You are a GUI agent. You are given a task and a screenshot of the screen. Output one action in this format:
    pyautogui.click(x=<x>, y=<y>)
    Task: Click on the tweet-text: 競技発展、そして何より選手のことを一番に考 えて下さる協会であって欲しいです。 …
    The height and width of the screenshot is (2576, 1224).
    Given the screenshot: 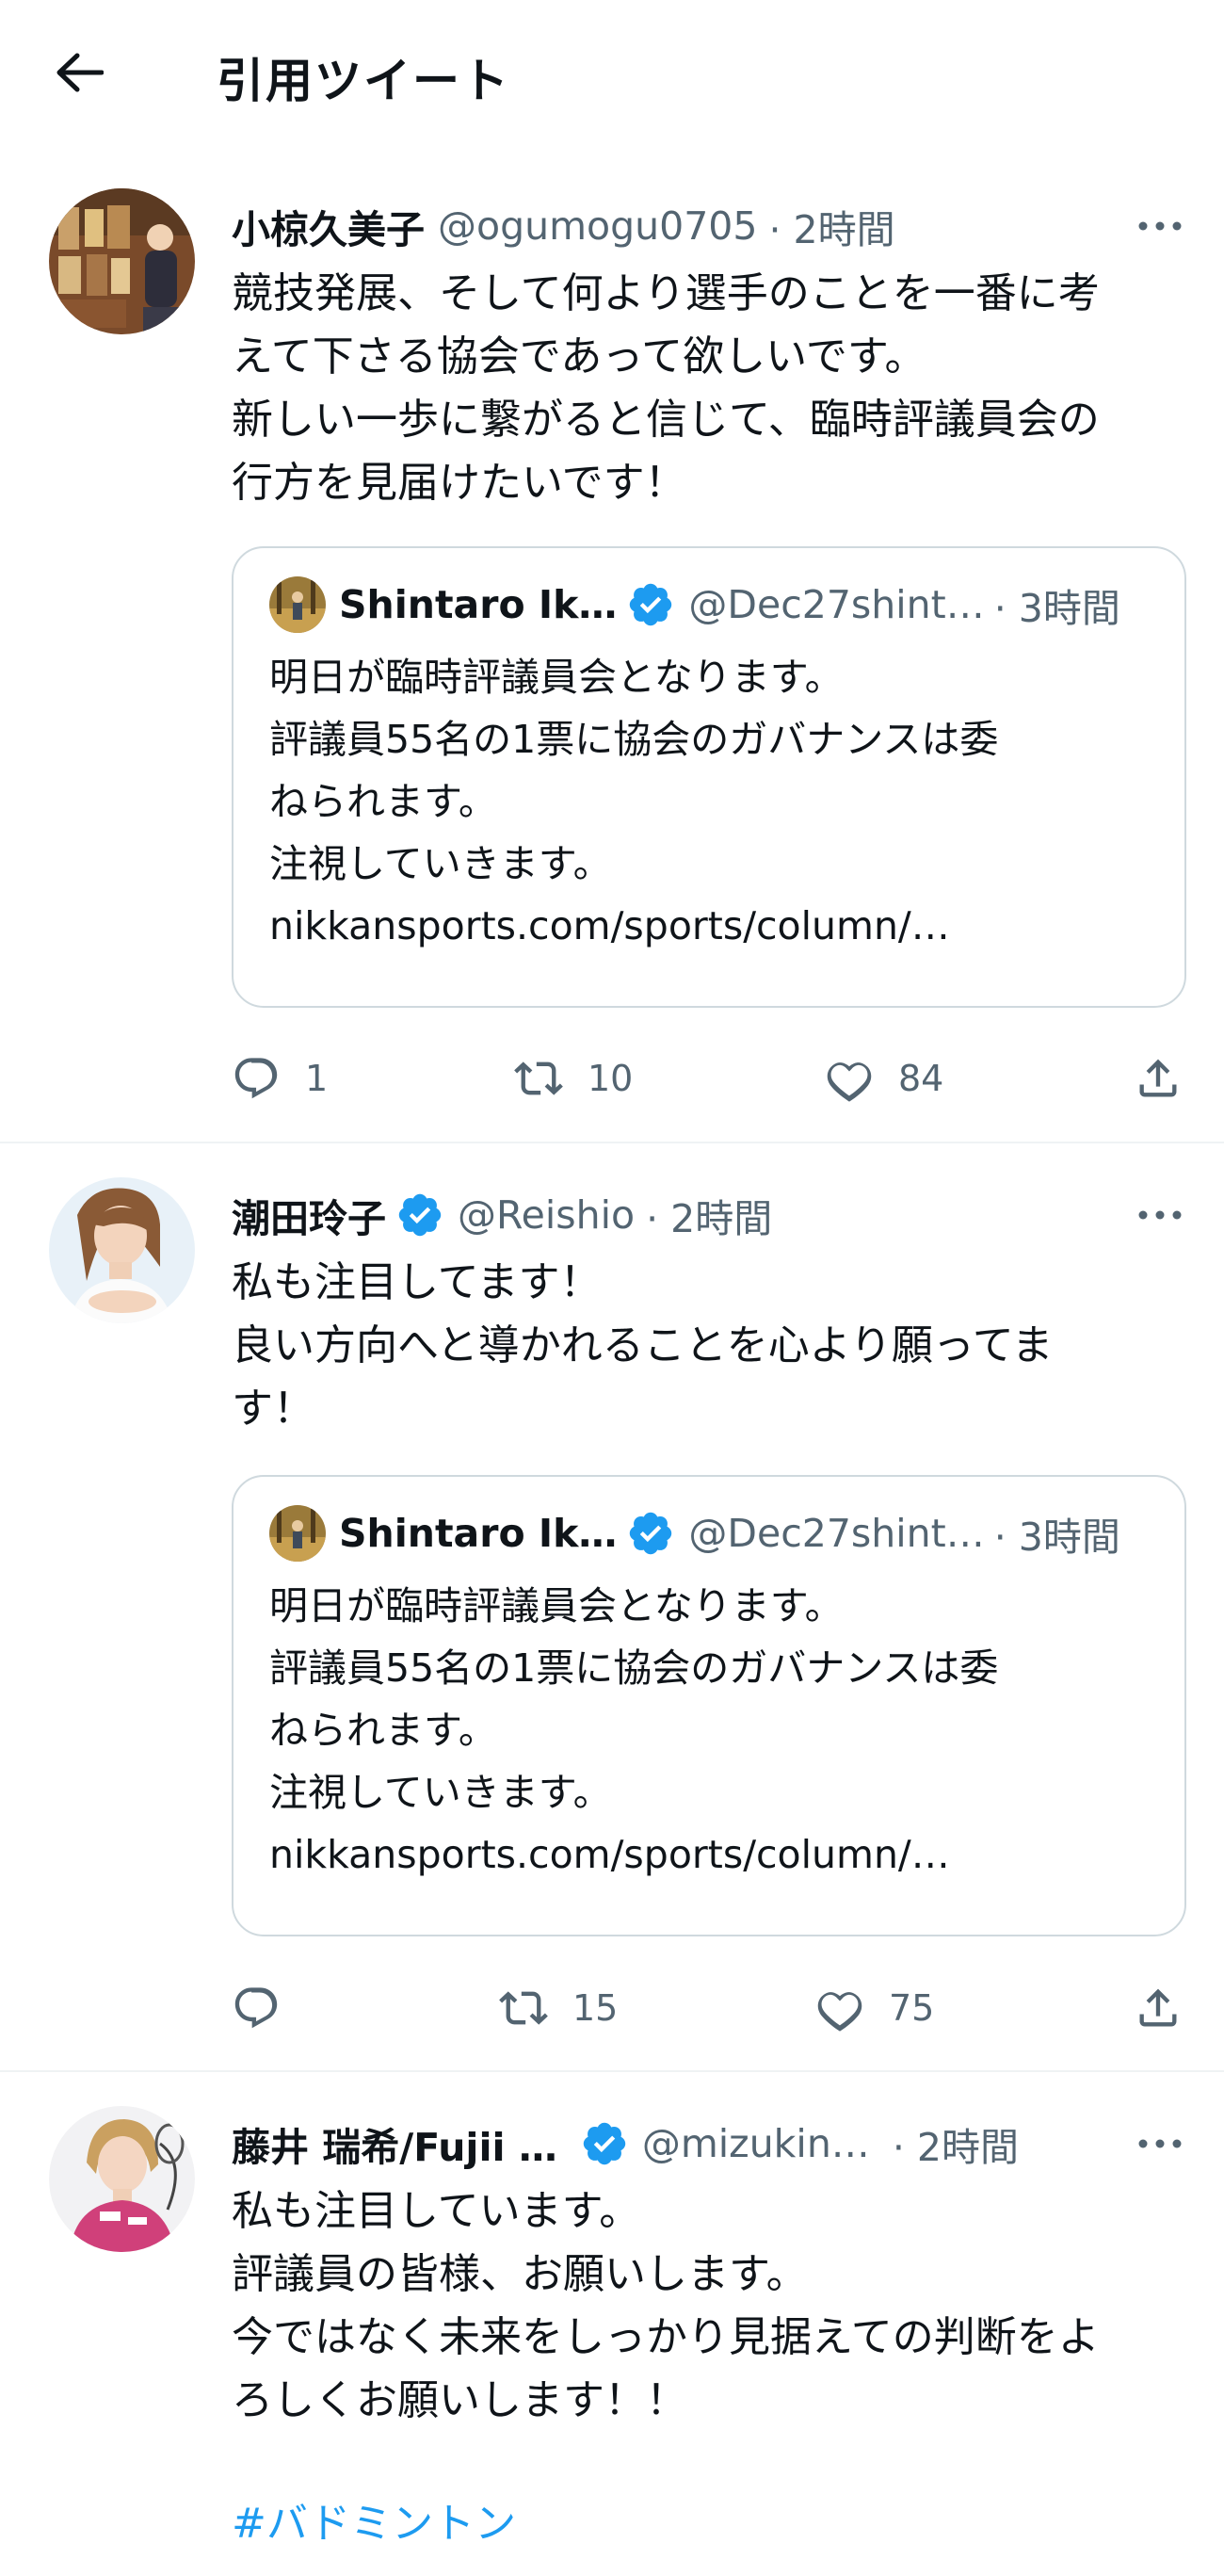 What is the action you would take?
    pyautogui.click(x=666, y=388)
    